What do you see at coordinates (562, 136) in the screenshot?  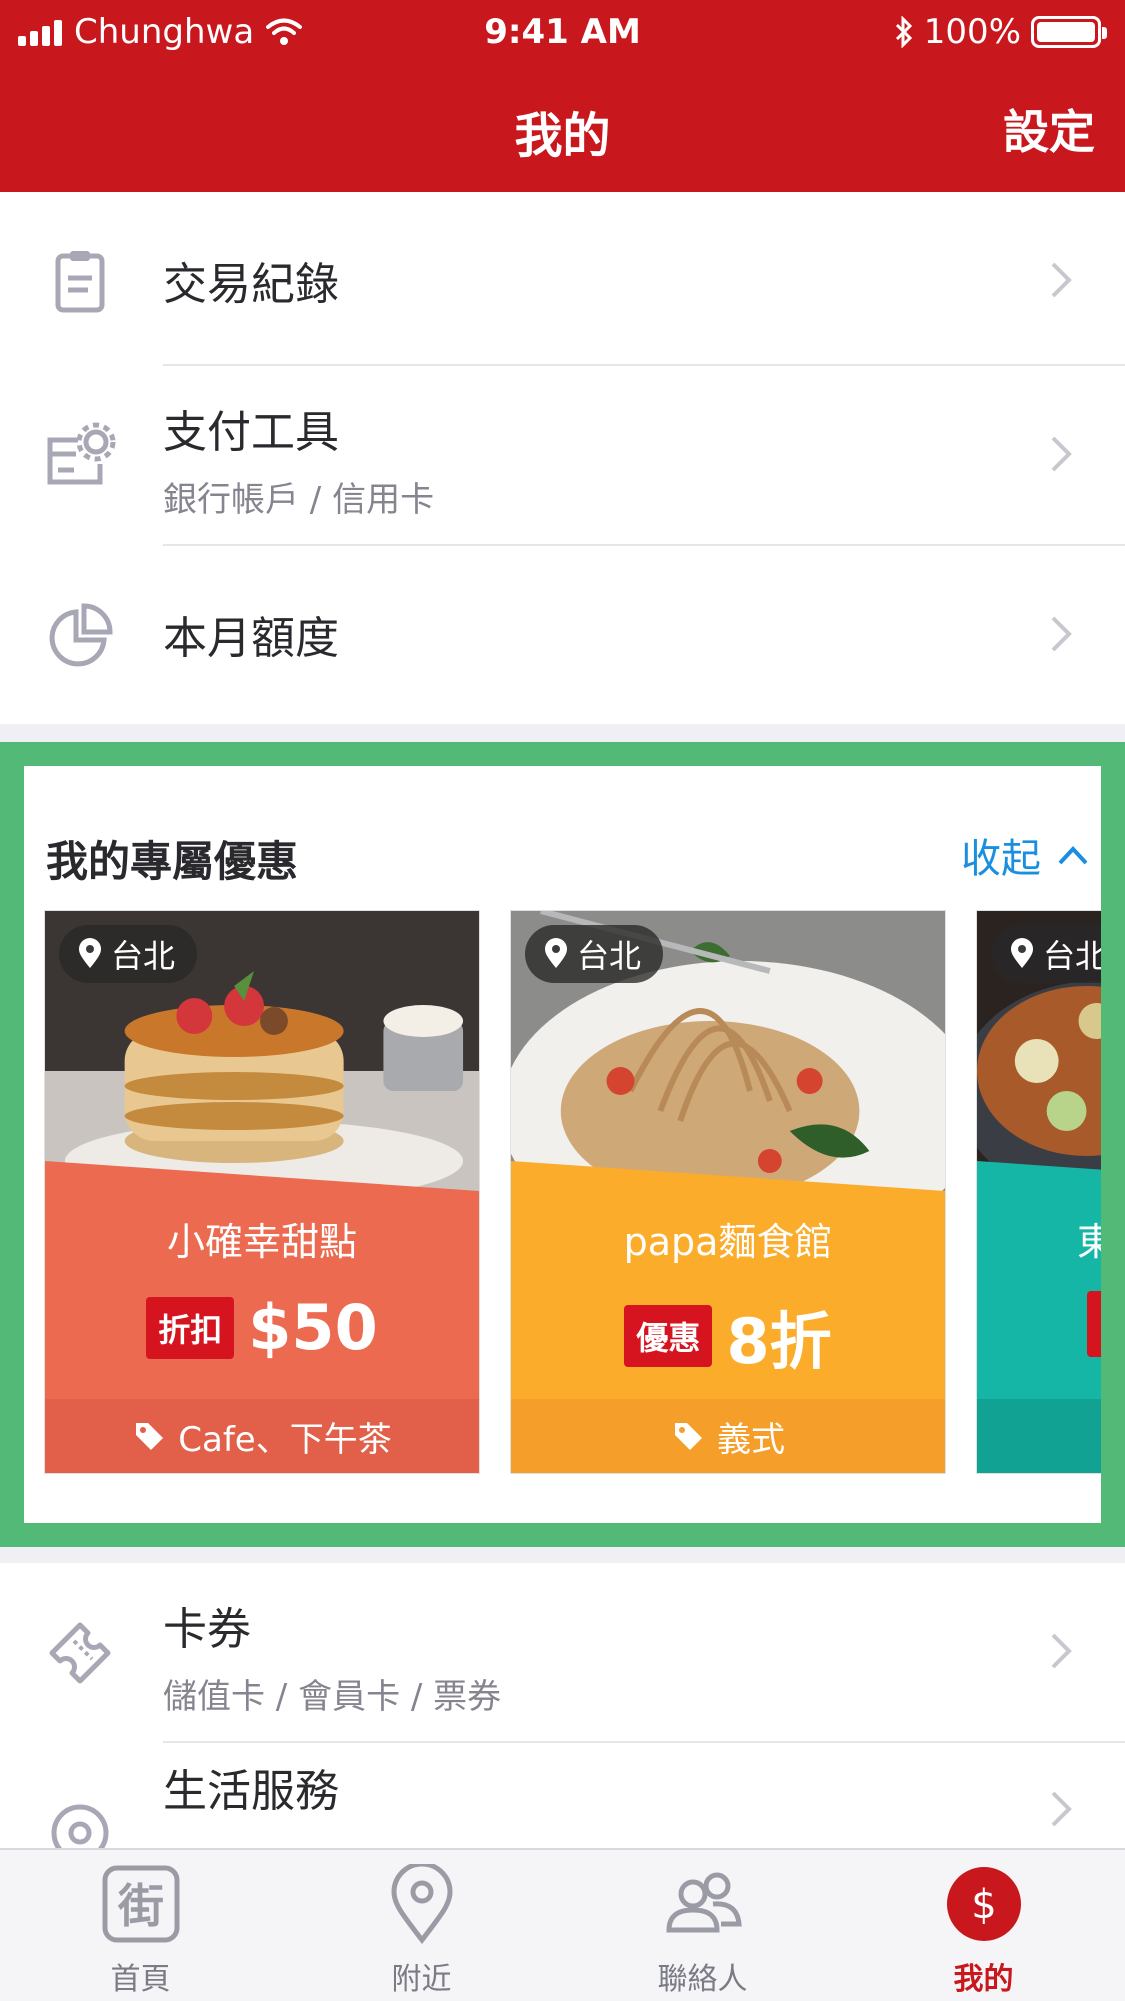 I see `page-title: 我的` at bounding box center [562, 136].